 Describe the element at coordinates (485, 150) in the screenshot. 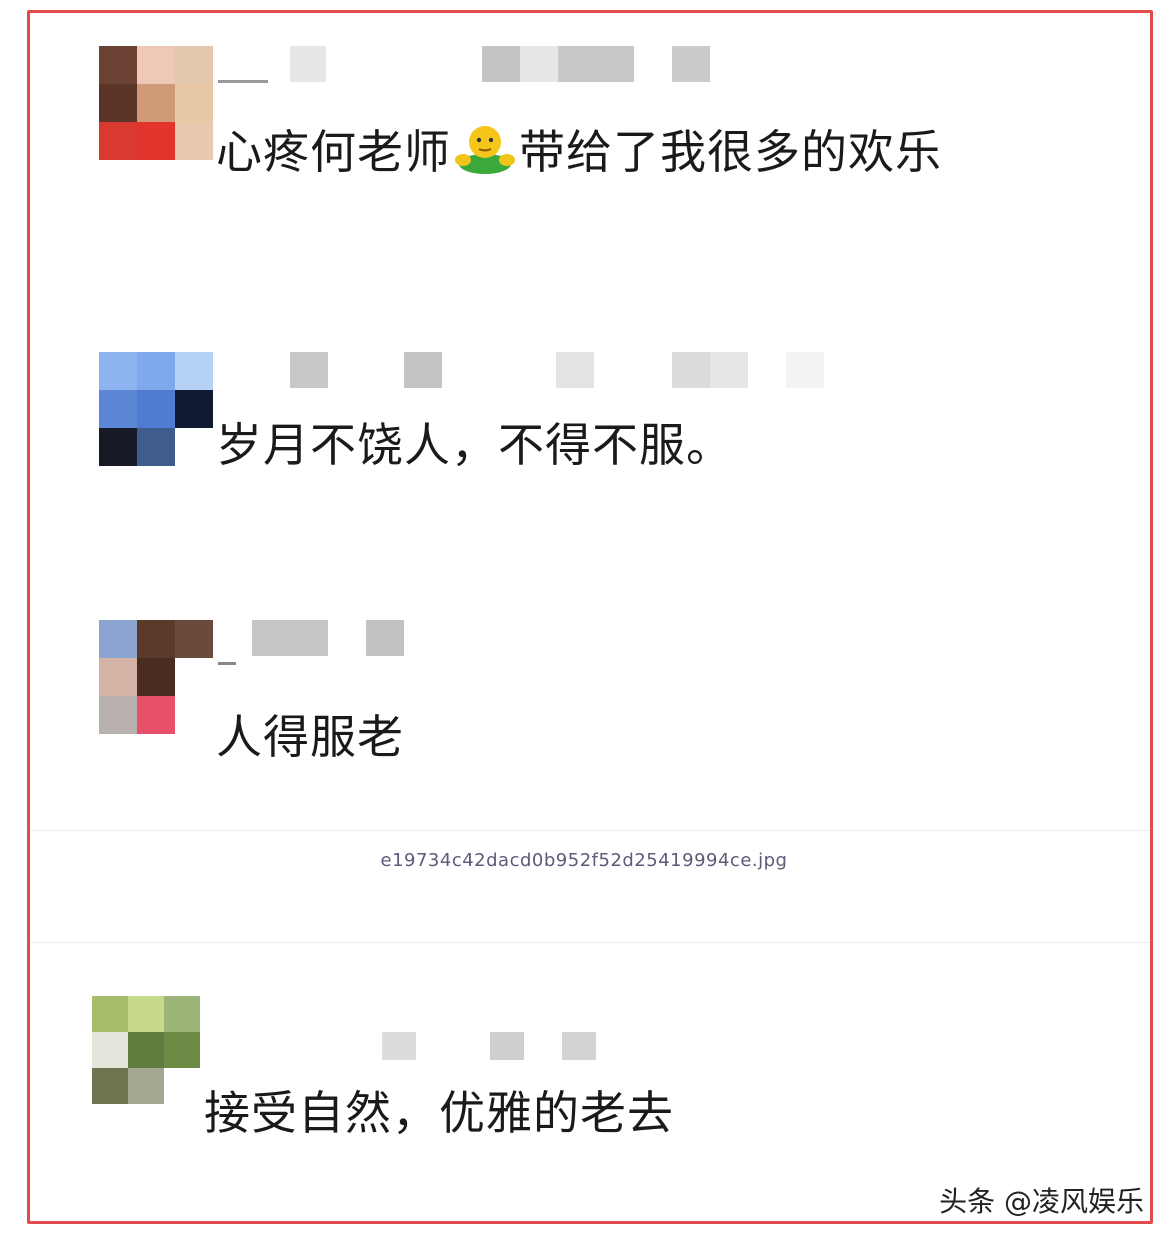

I see `shrug-person-emoji-icon` at that location.